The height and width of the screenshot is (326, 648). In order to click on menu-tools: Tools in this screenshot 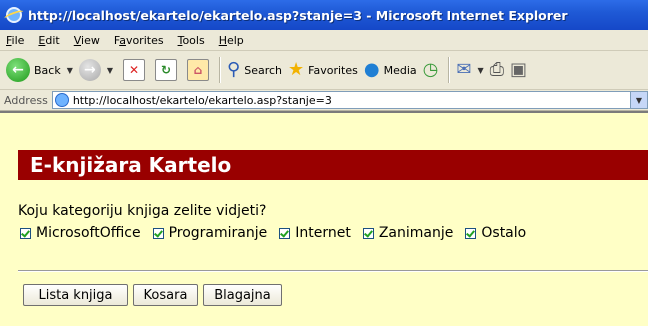, I will do `click(191, 40)`.